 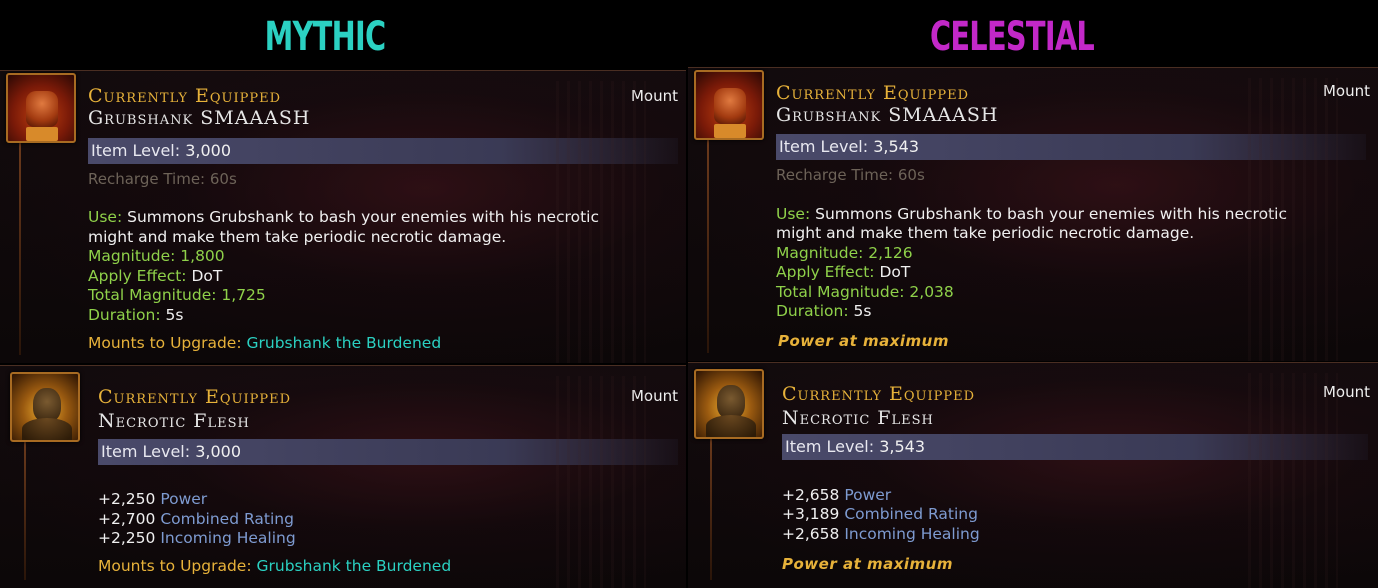 What do you see at coordinates (177, 295) in the screenshot?
I see `total-magnitude: Total Magnitude: 1,725` at bounding box center [177, 295].